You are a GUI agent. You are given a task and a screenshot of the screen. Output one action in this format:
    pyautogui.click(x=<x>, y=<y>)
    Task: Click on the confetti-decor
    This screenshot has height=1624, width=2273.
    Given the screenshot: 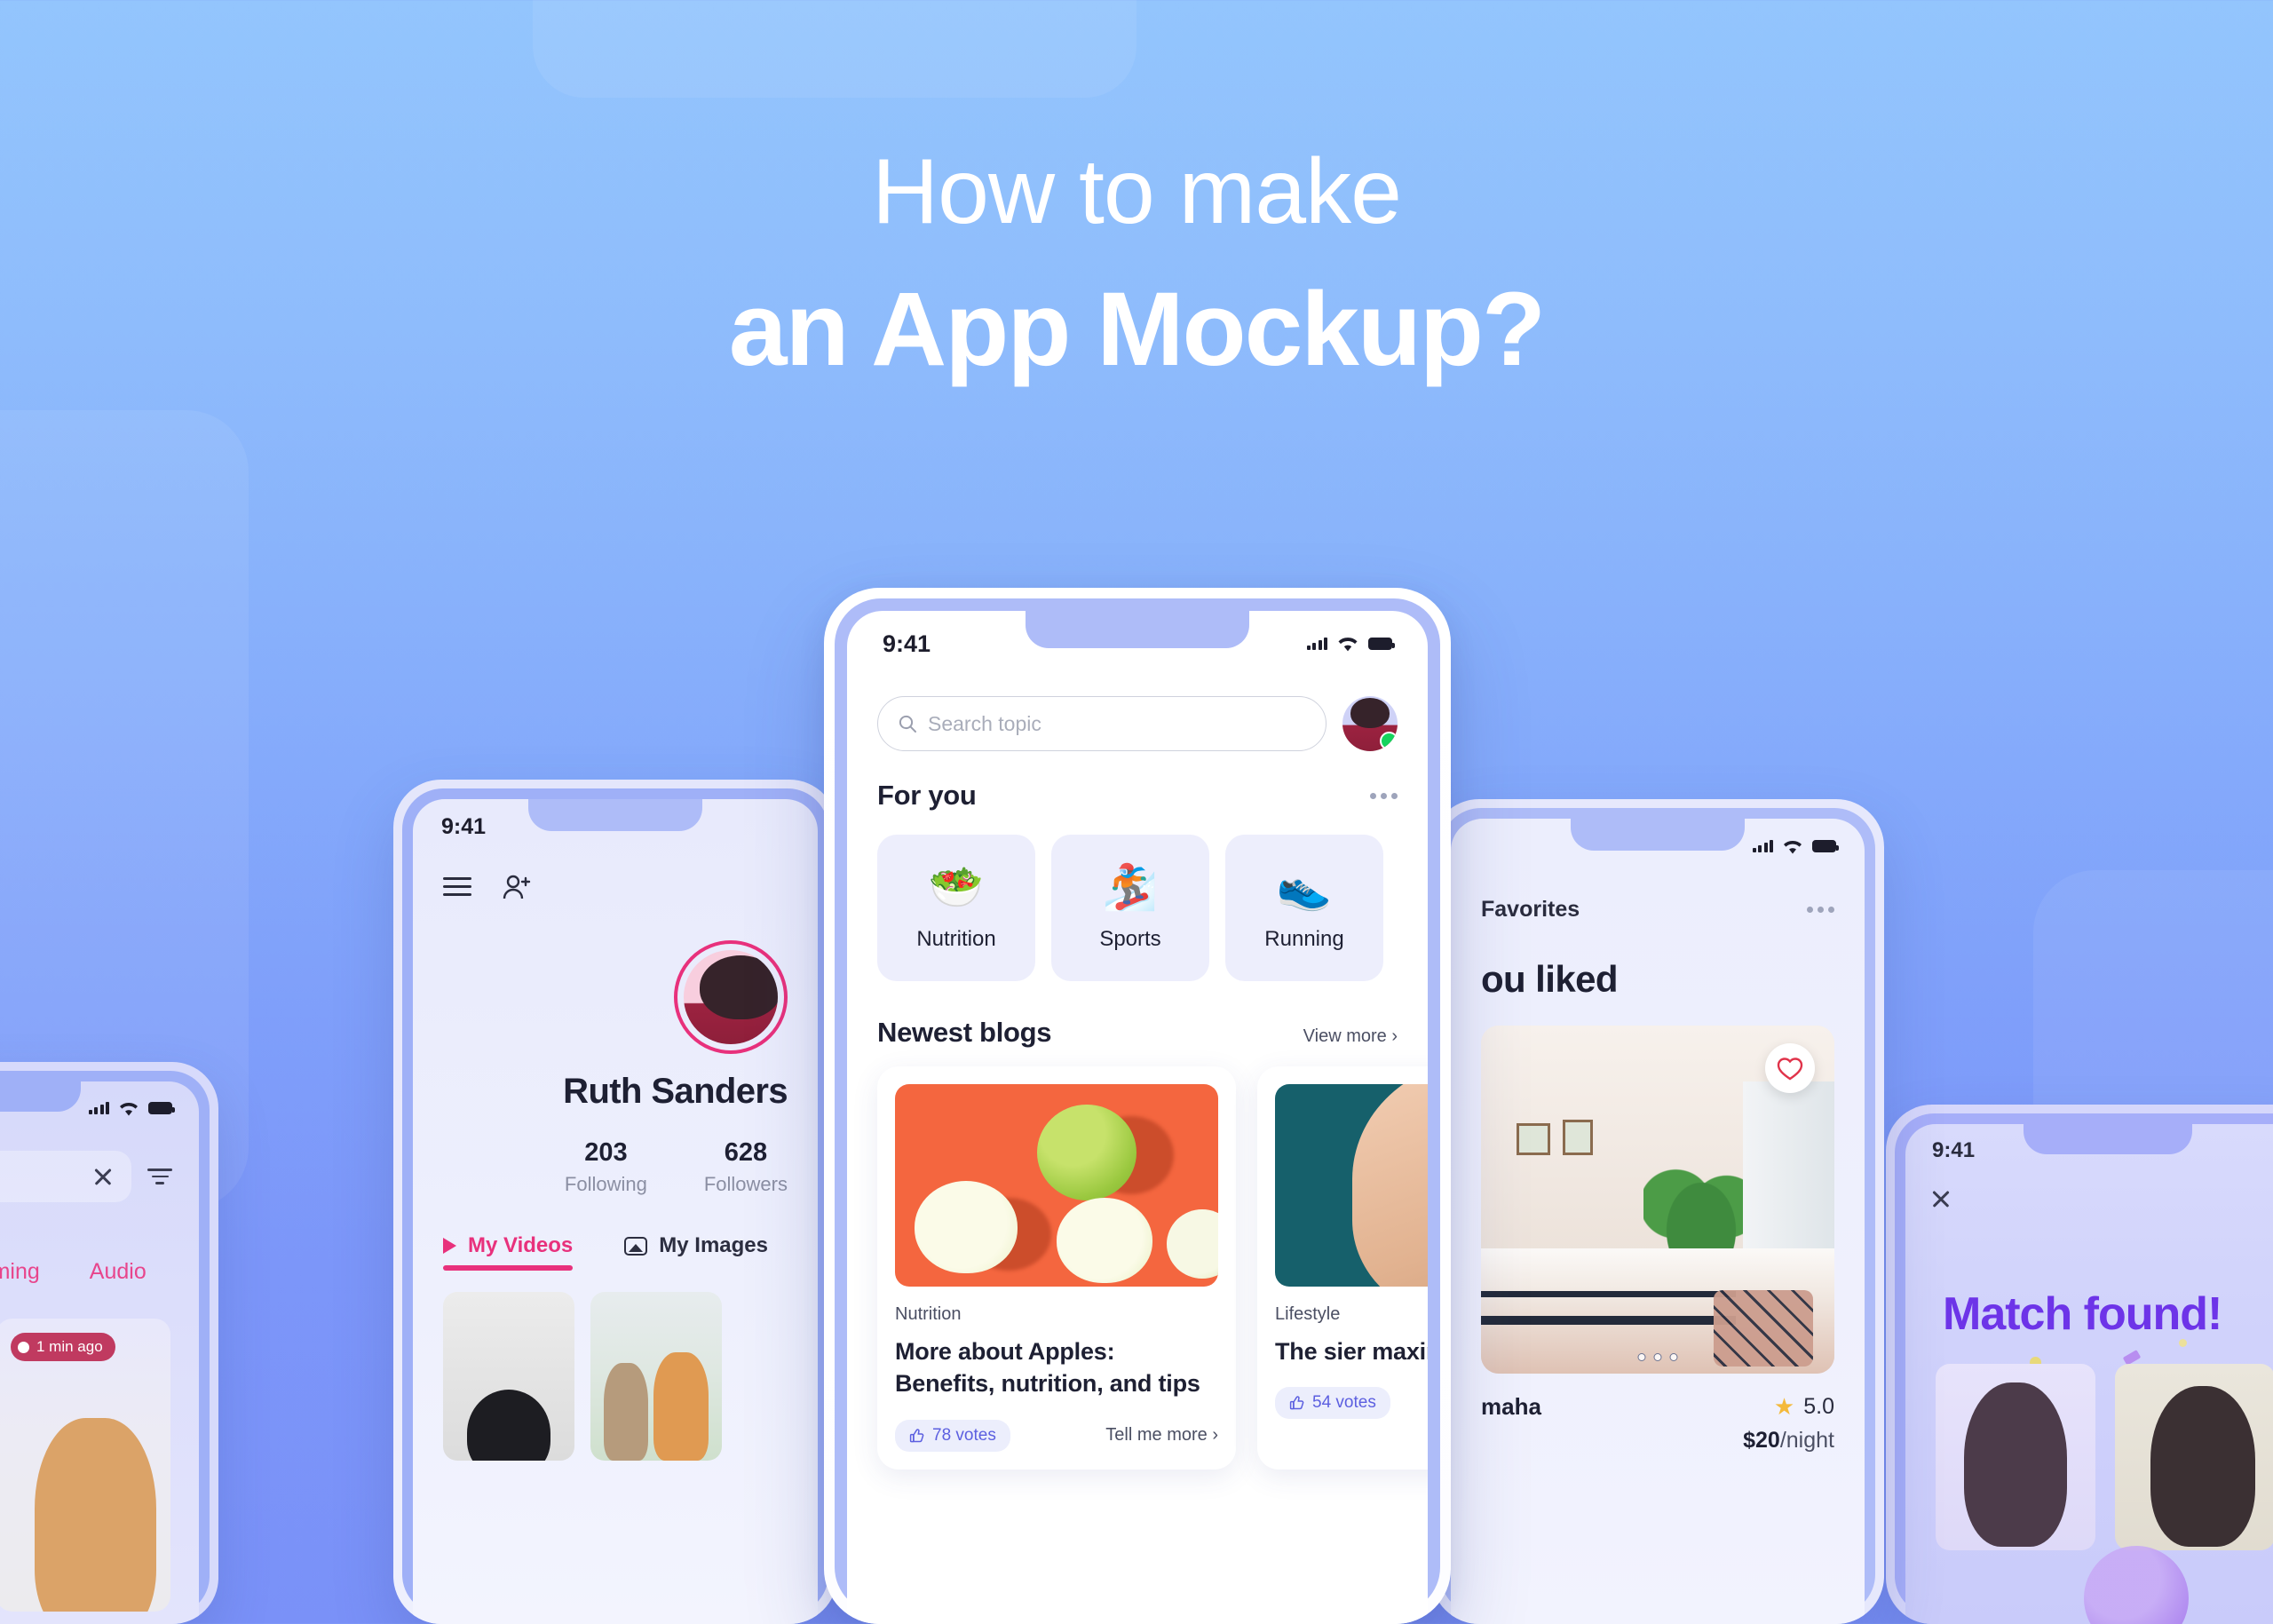 What is the action you would take?
    pyautogui.click(x=2183, y=1343)
    